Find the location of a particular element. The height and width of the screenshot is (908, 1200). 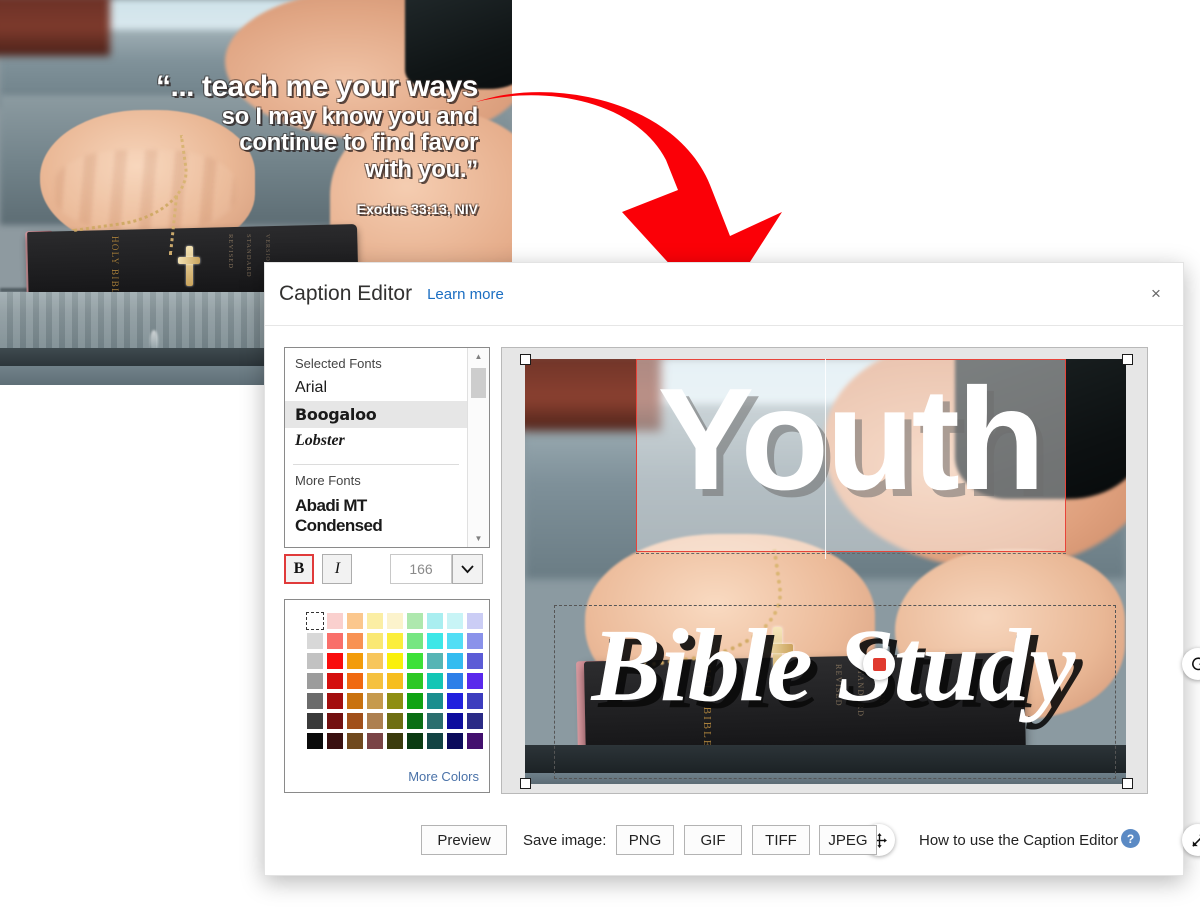

font-size-input: 166 is located at coordinates (421, 569).